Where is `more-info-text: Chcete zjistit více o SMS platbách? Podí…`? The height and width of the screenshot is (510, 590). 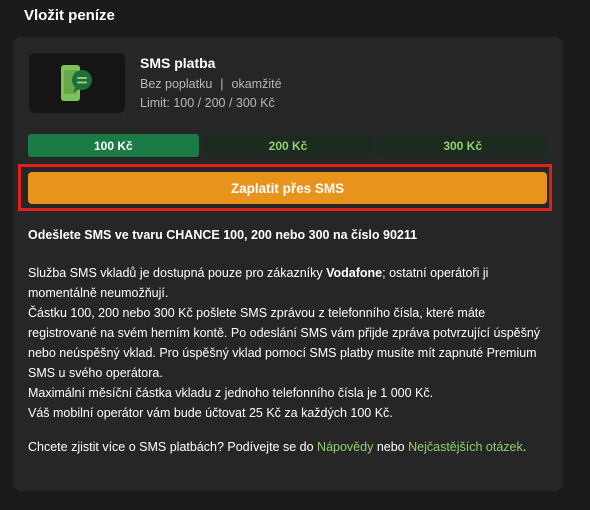 more-info-text: Chcete zjistit více o SMS platbách? Podí… is located at coordinates (290, 447).